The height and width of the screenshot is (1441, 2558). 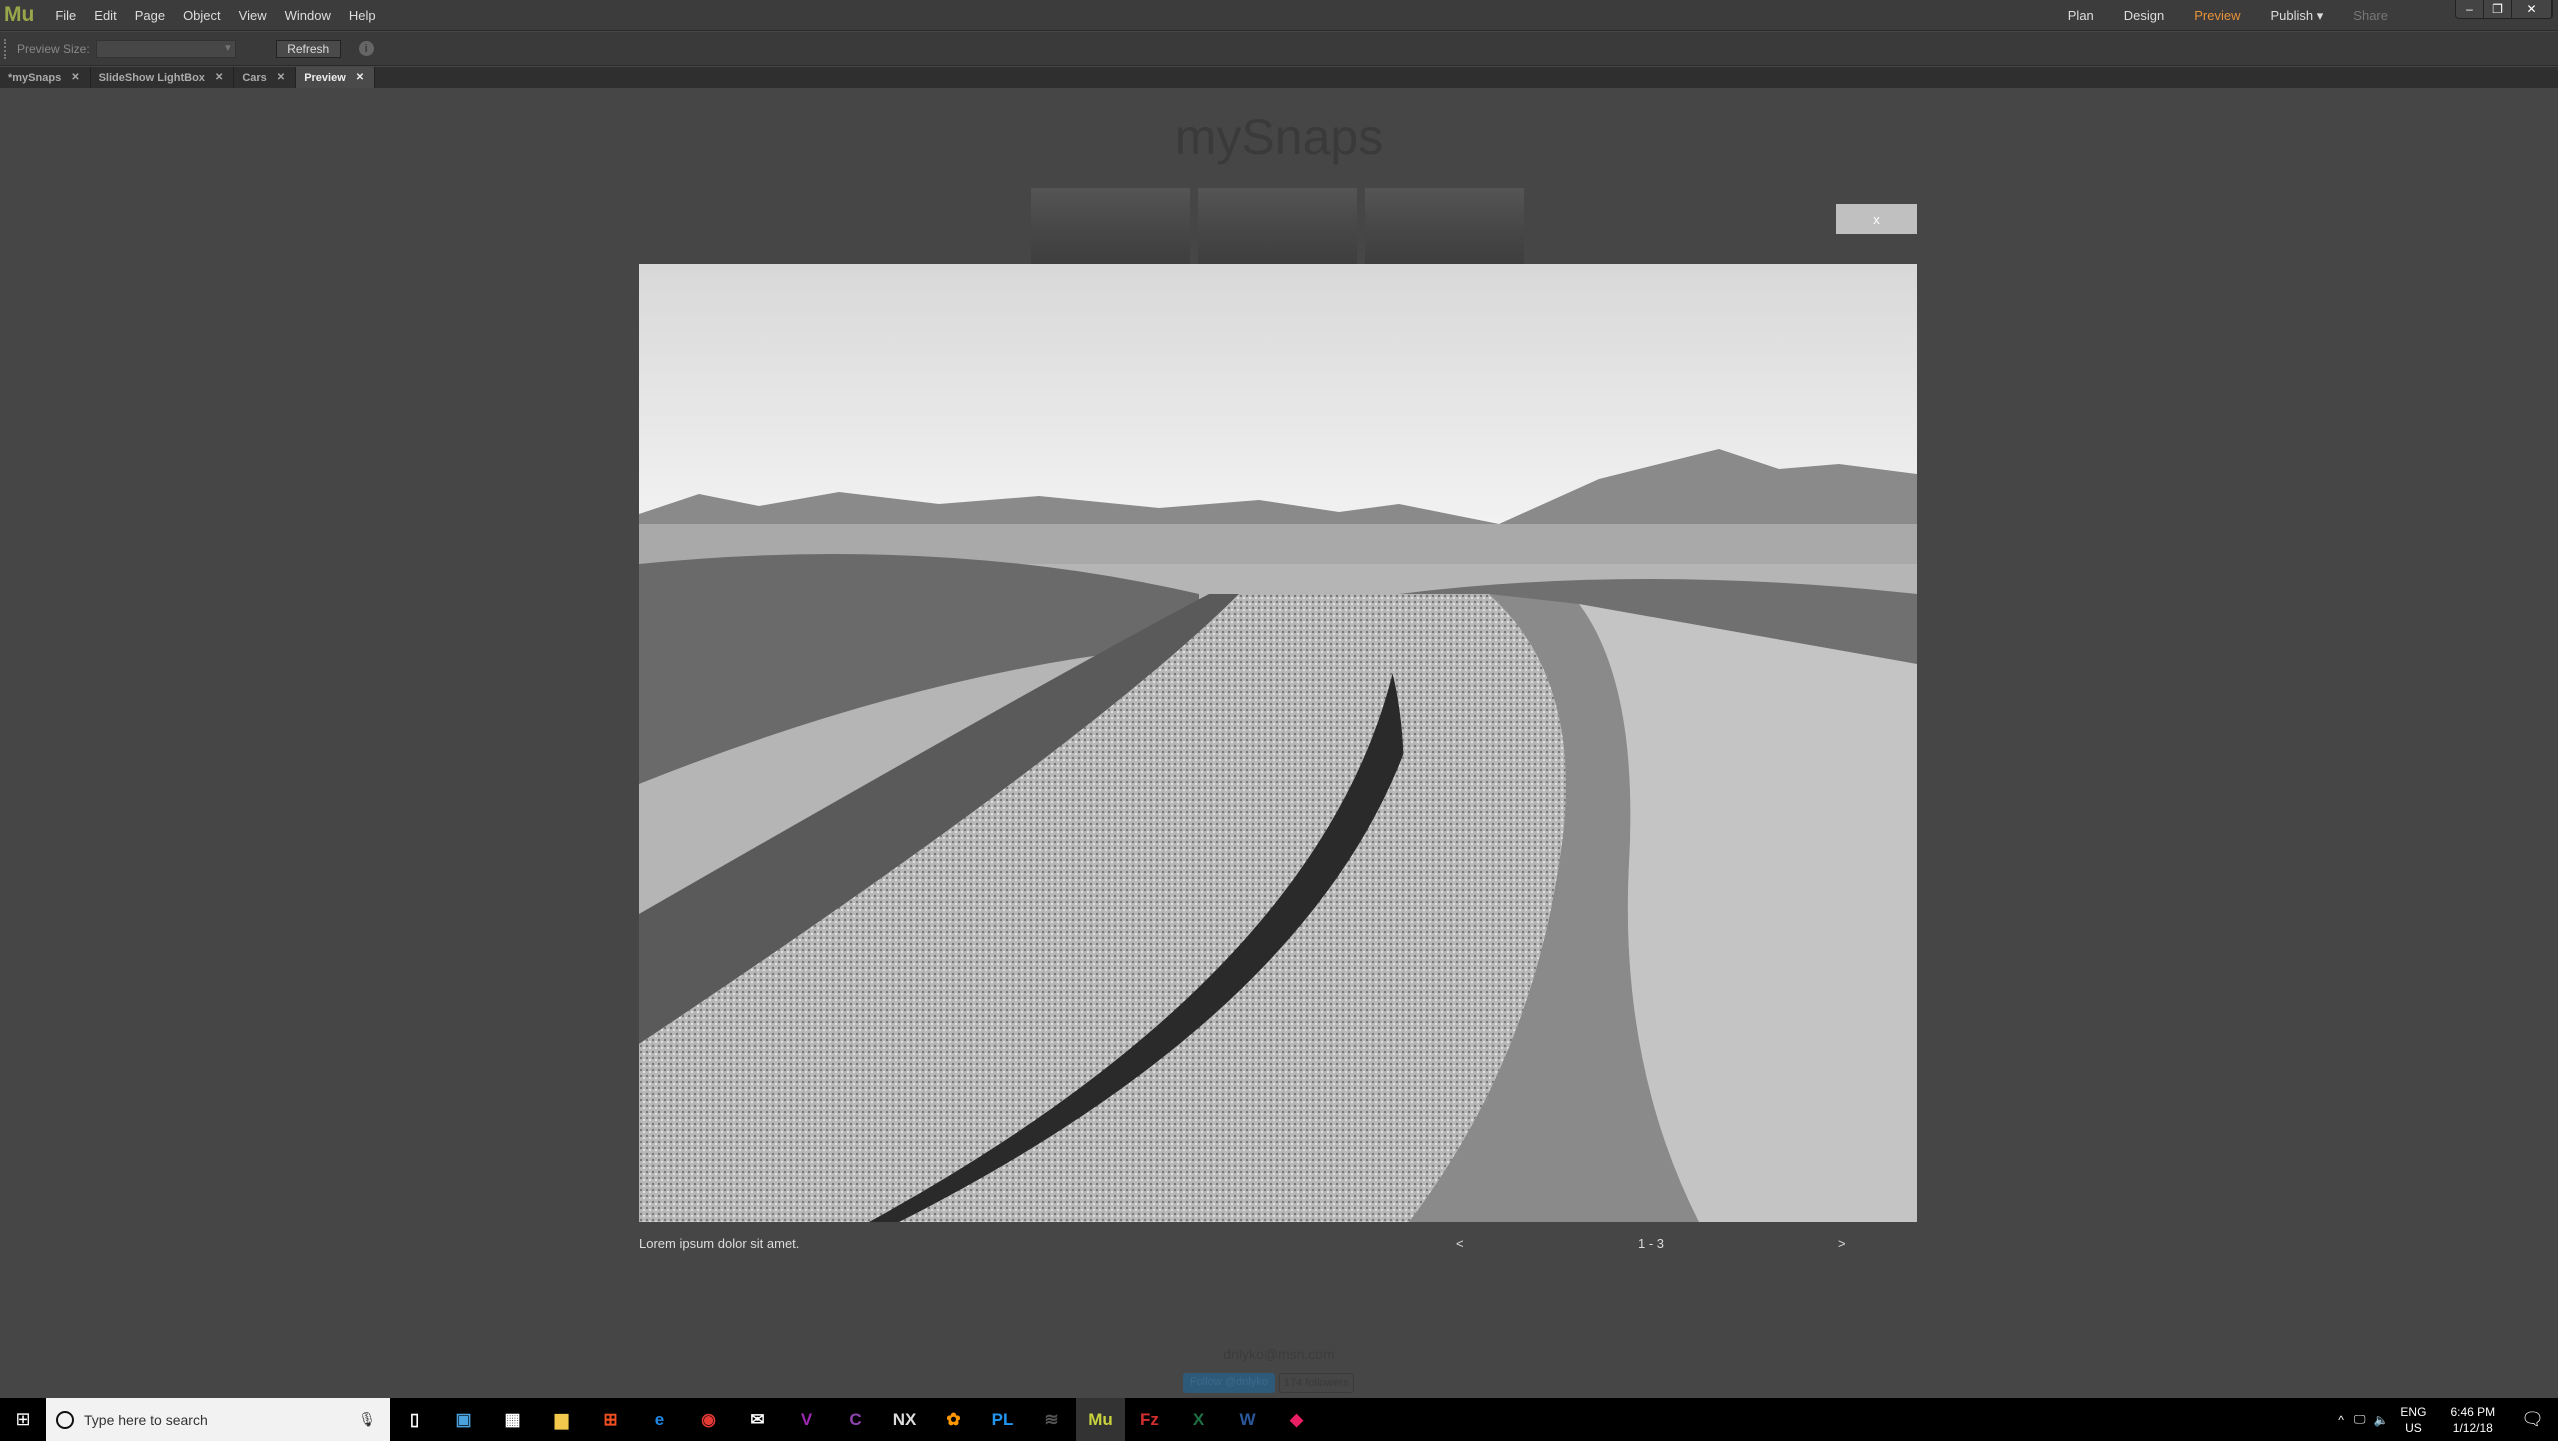 I want to click on menu-page: Page, so click(x=150, y=15).